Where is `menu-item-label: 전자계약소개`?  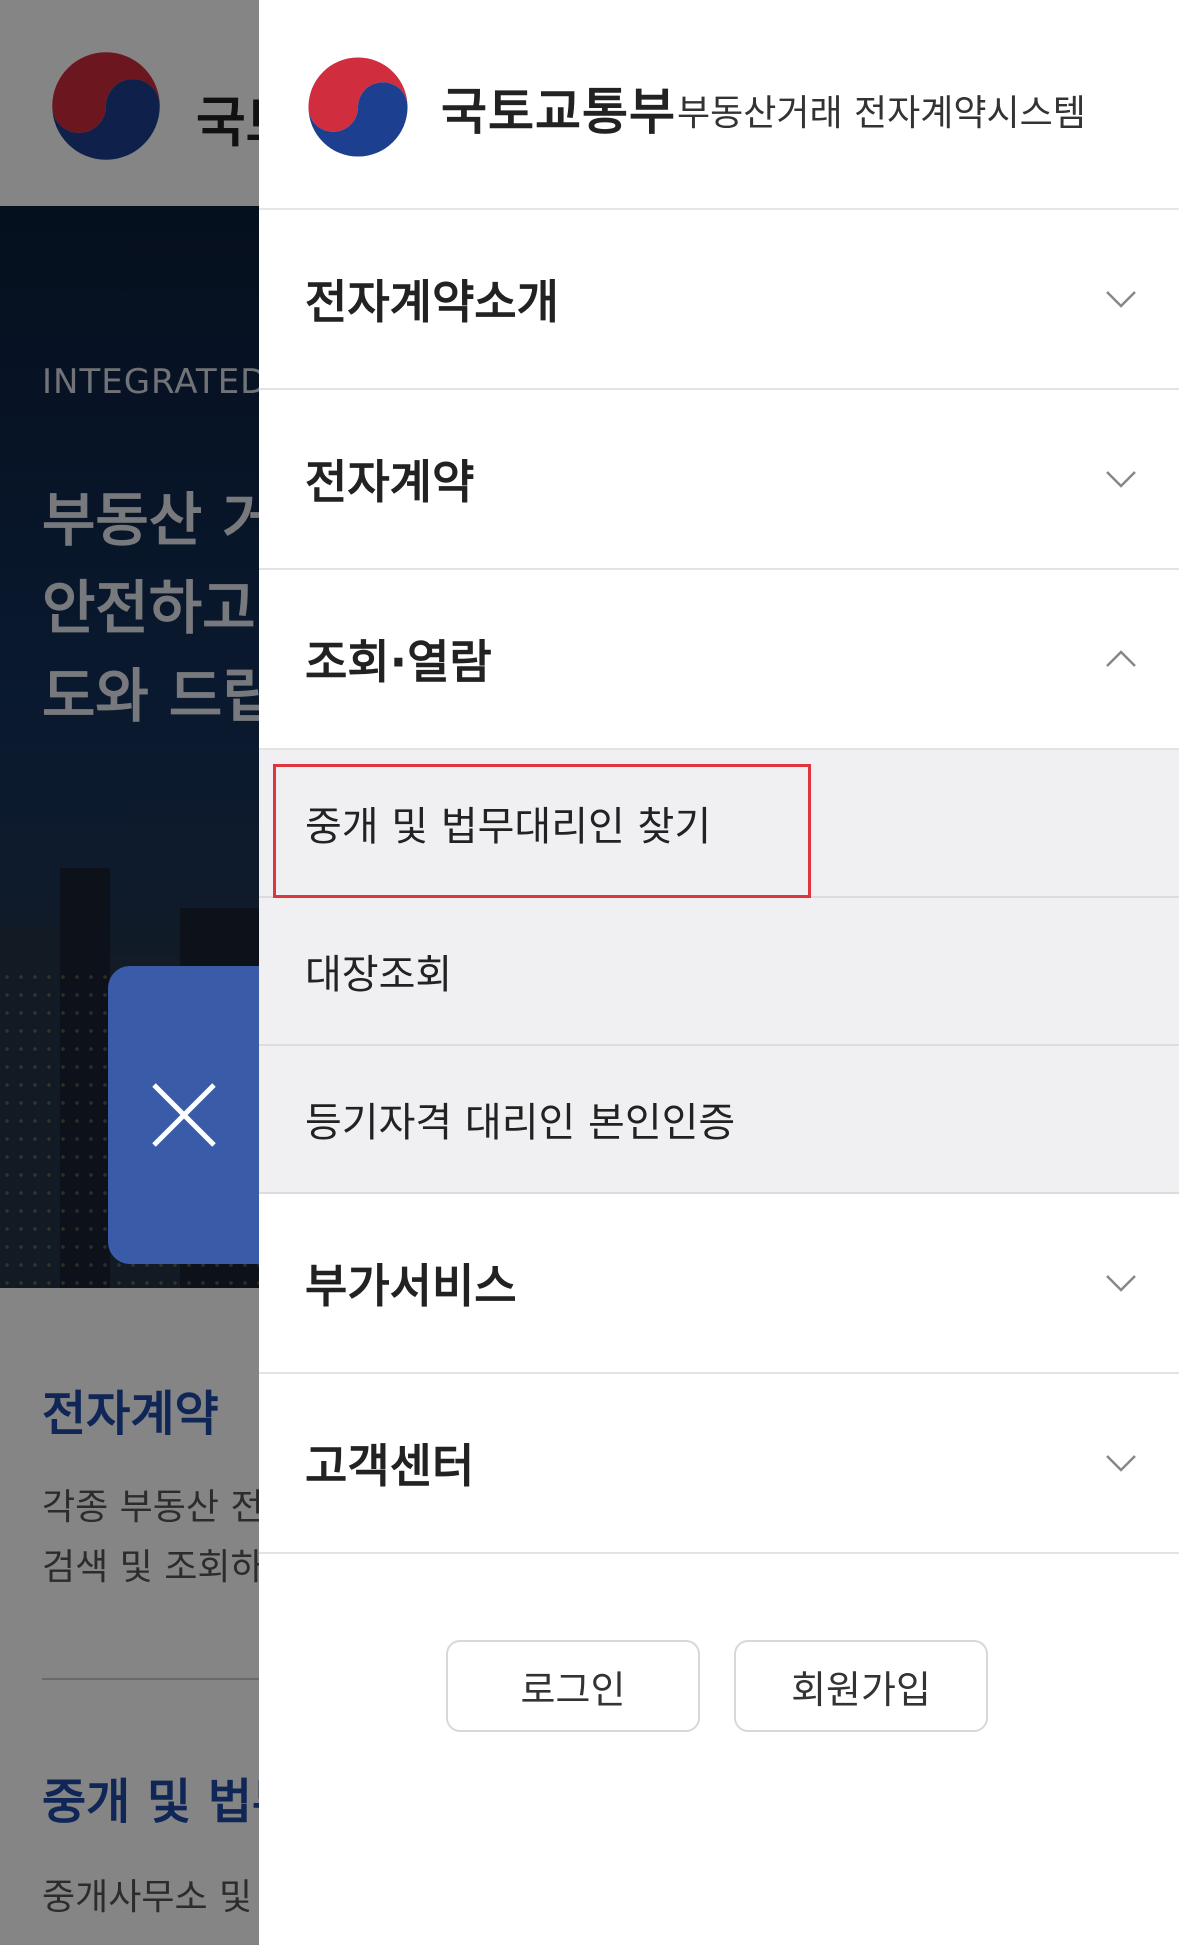 menu-item-label: 전자계약소개 is located at coordinates (432, 302).